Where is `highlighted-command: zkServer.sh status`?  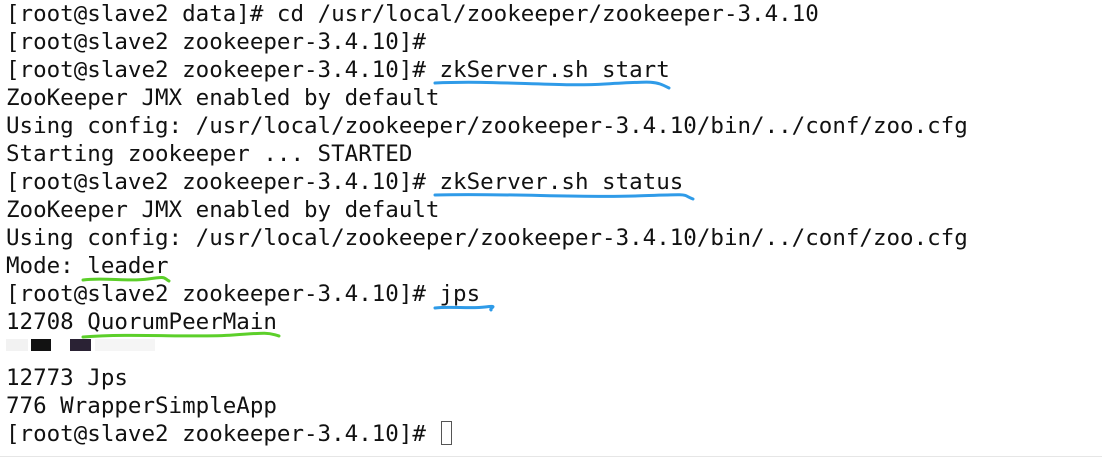 highlighted-command: zkServer.sh status is located at coordinates (564, 184).